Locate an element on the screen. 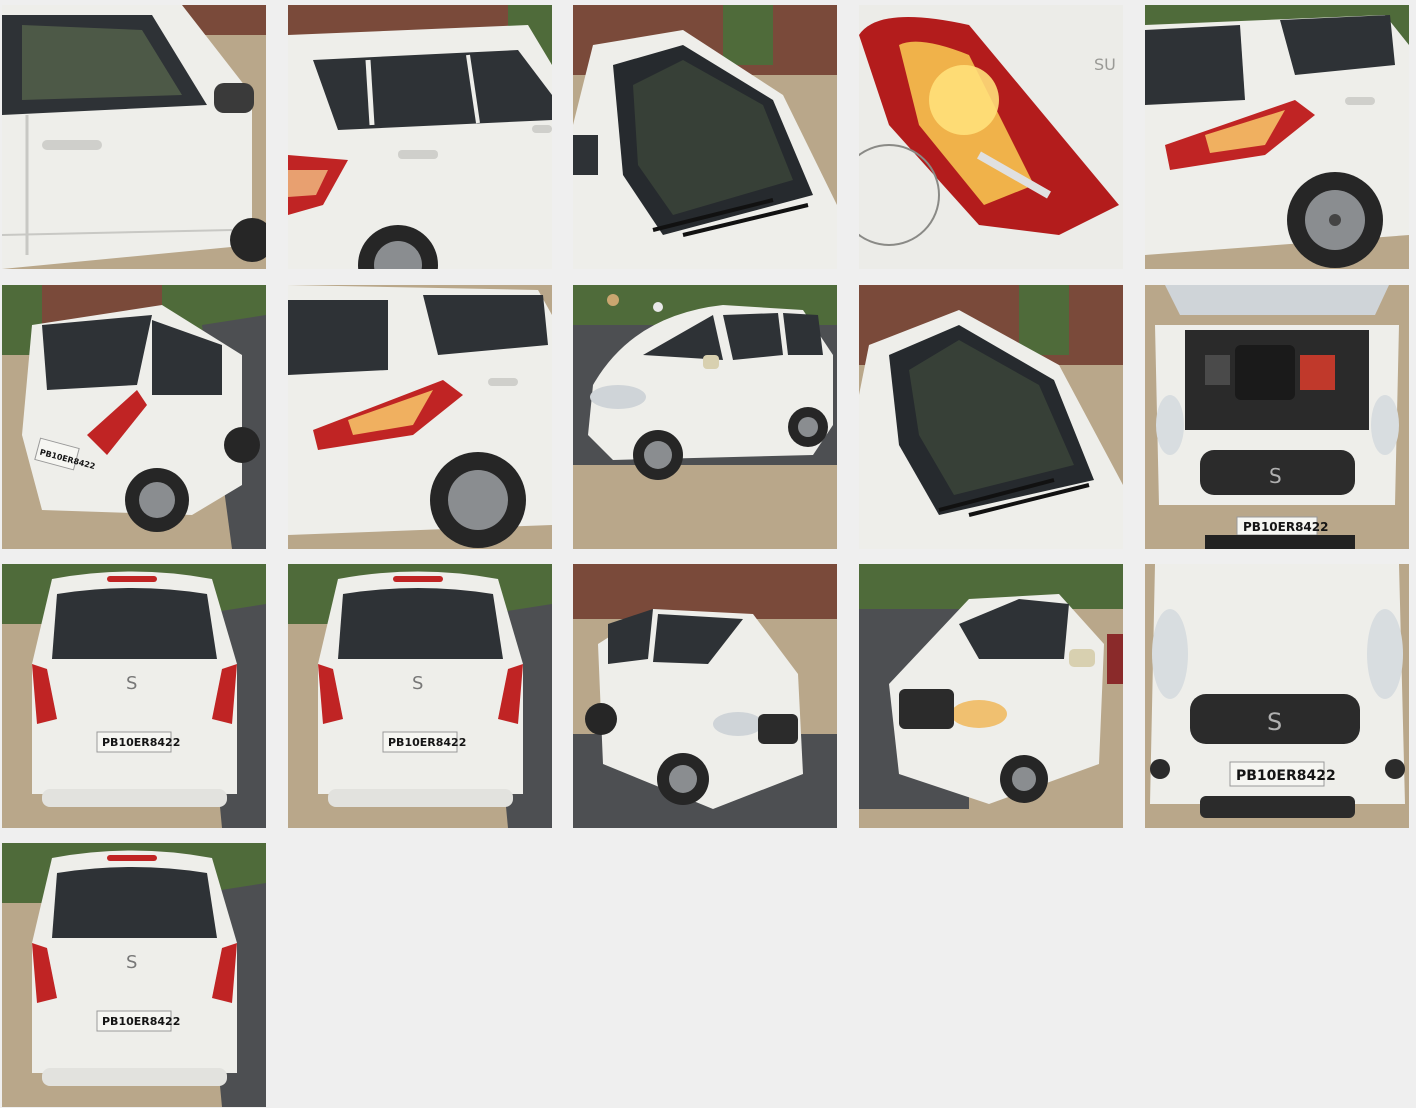 This screenshot has width=1416, height=1108. photo-rear-view: S PB10ER8422 is located at coordinates (134, 696).